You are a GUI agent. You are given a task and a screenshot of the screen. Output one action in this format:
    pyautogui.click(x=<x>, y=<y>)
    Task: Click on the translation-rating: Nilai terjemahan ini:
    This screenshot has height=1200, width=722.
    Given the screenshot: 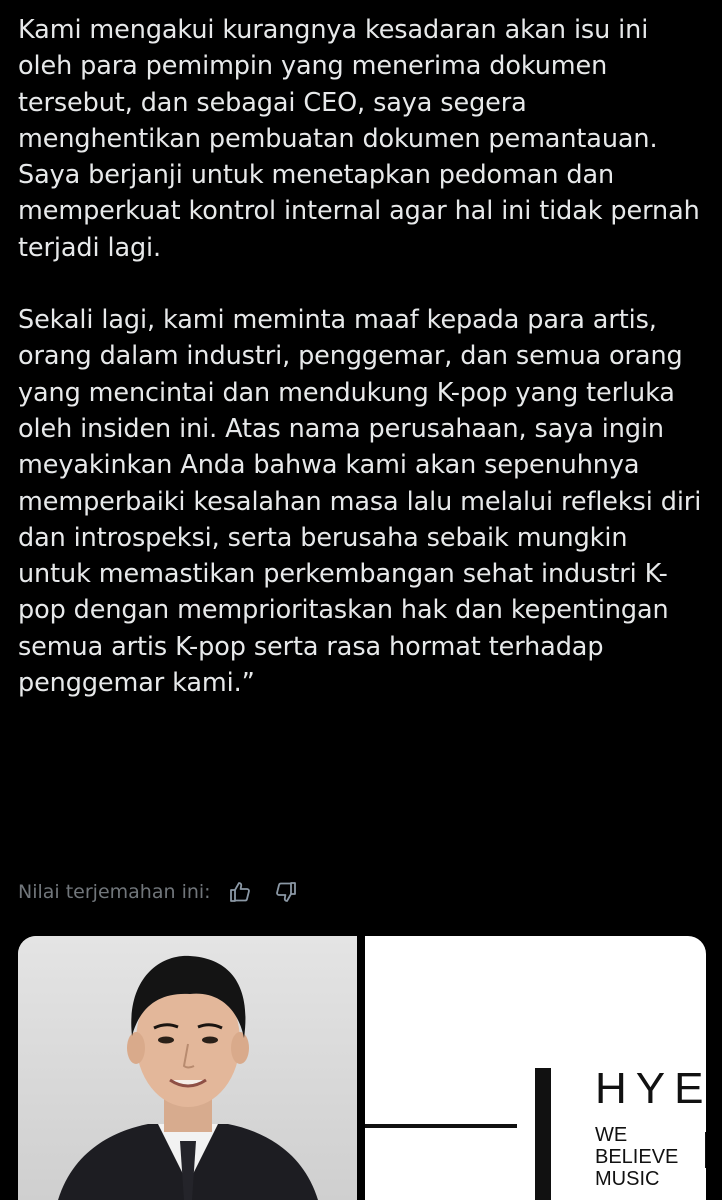 What is the action you would take?
    pyautogui.click(x=167, y=892)
    